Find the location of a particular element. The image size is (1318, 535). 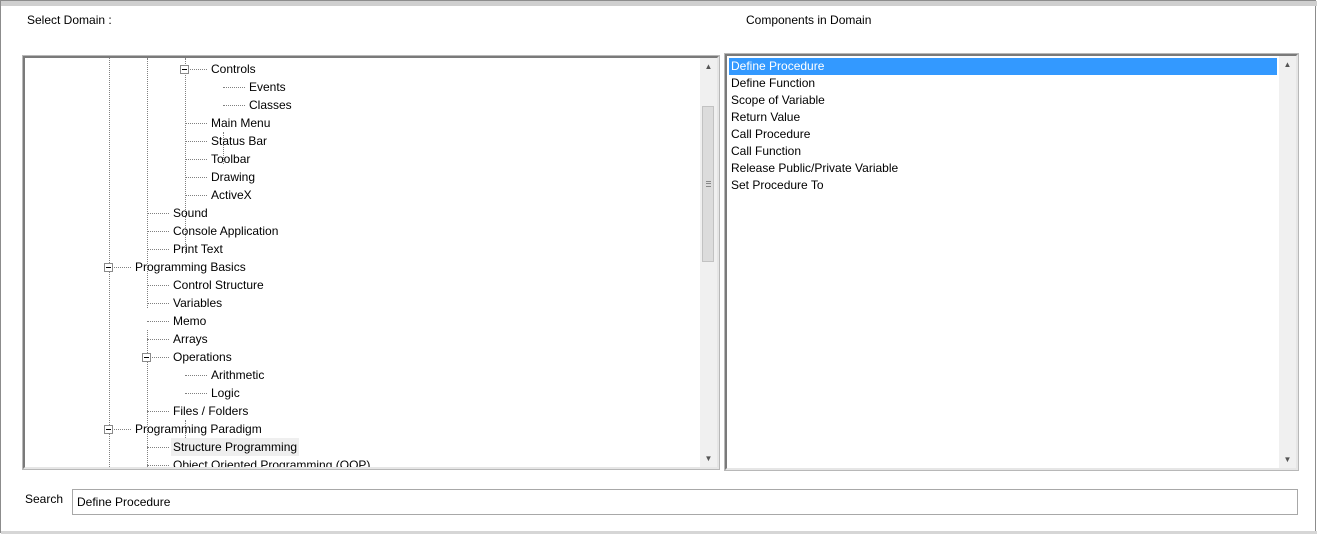

tree-item-label: Logic is located at coordinates (225, 393).